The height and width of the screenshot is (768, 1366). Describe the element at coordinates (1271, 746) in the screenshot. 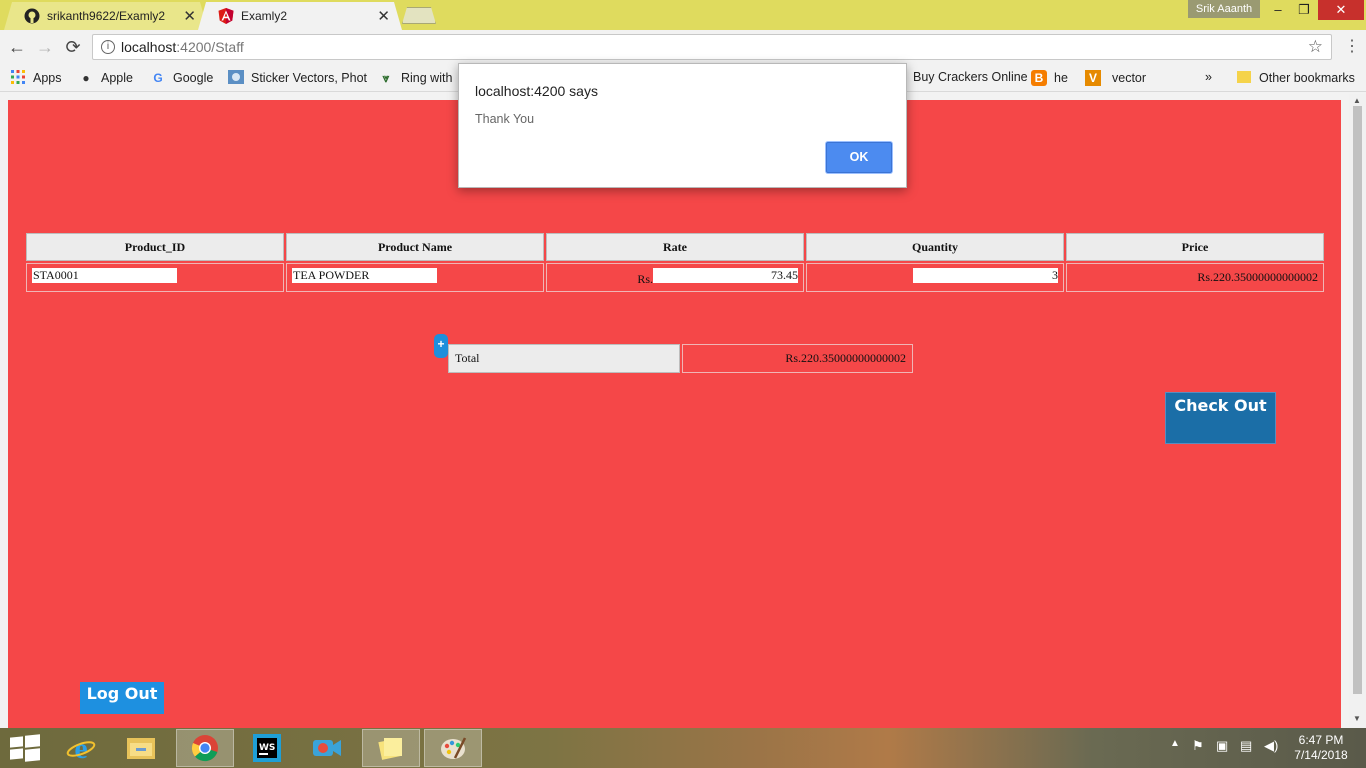

I see `volume-icon: ◀)` at that location.